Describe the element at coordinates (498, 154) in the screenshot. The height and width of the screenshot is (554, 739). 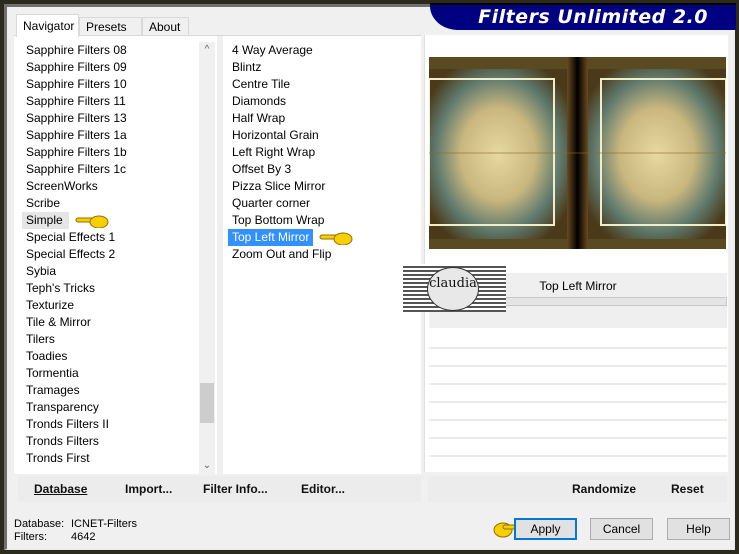
I see `preview-half-left` at that location.